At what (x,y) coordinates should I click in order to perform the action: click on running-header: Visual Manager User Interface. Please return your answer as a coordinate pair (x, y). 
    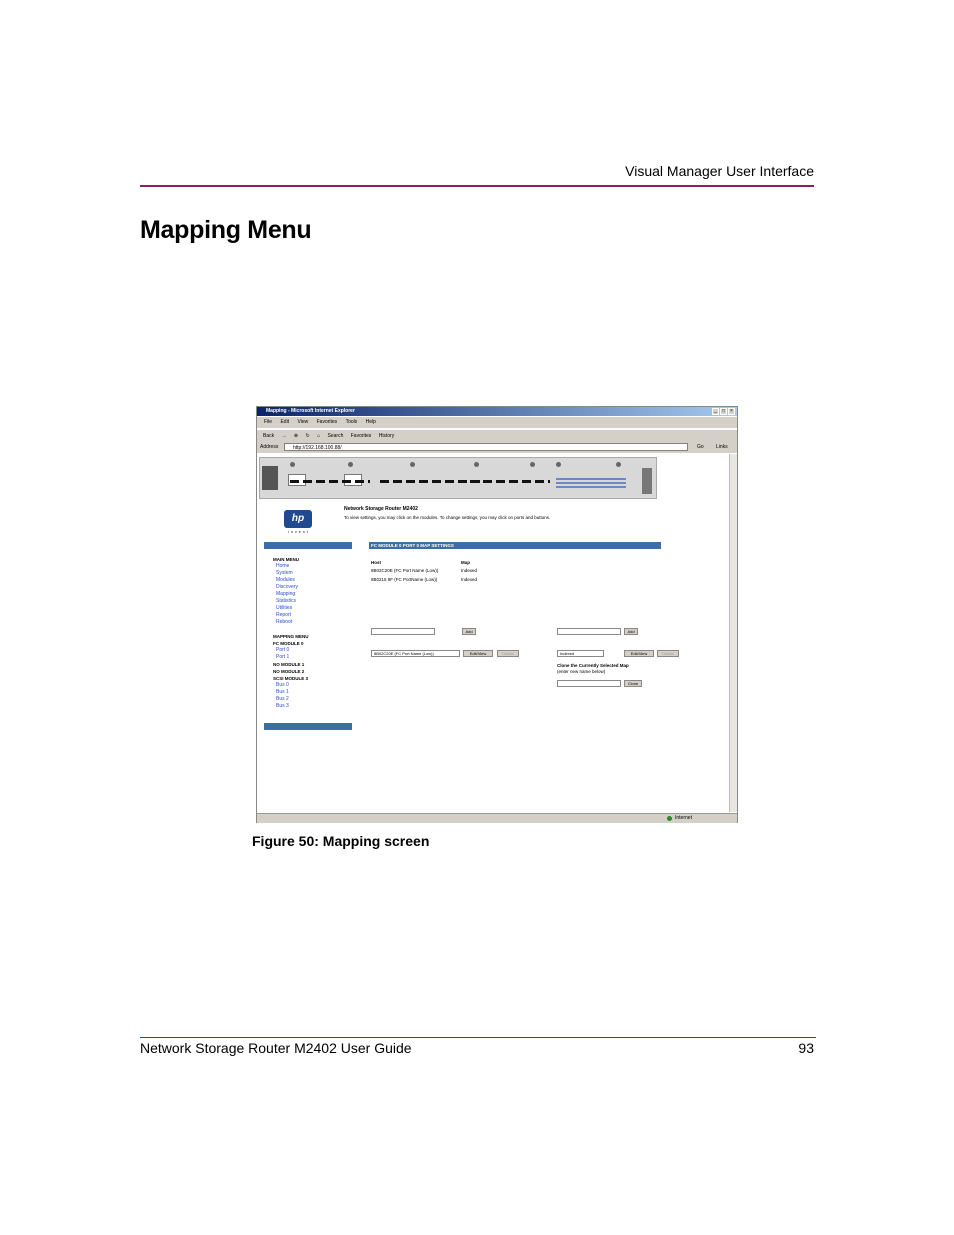
    Looking at the image, I should click on (719, 171).